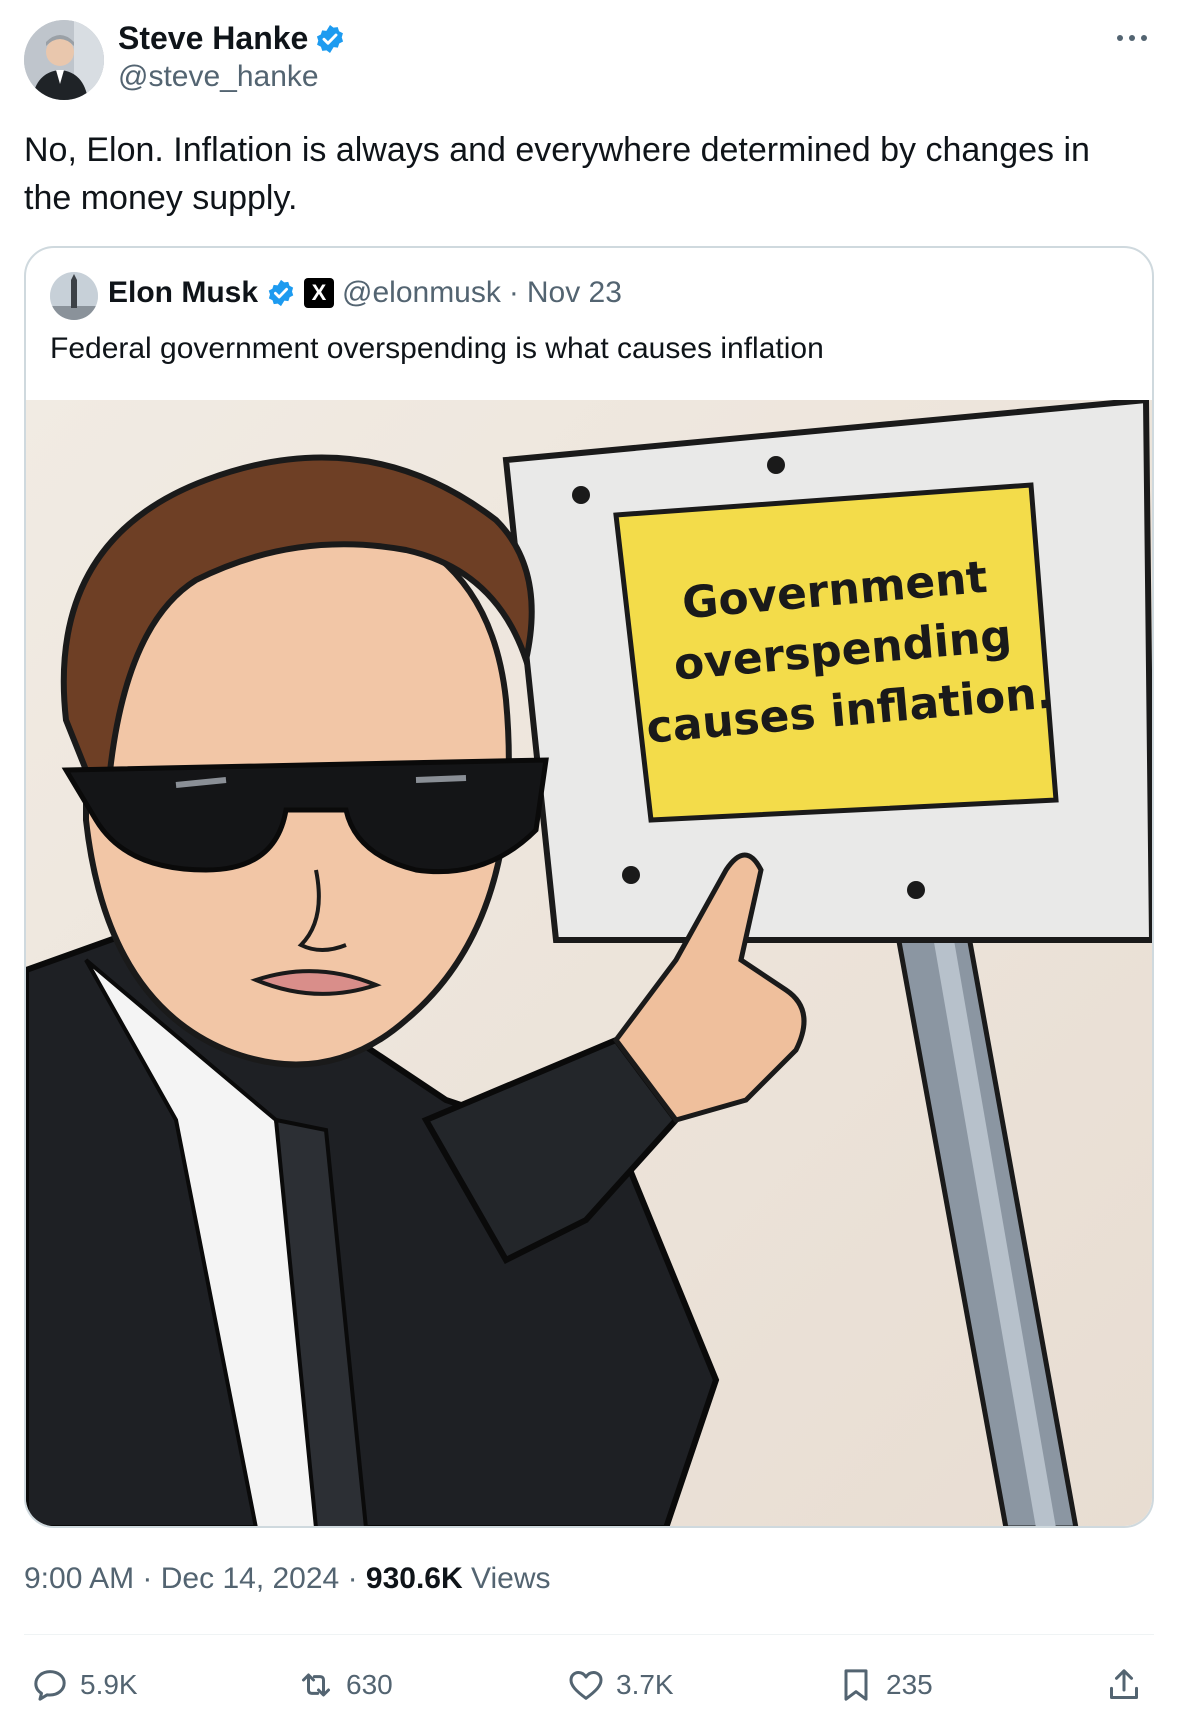  What do you see at coordinates (79, 1578) in the screenshot?
I see `tweet-time: 9:00 AM` at bounding box center [79, 1578].